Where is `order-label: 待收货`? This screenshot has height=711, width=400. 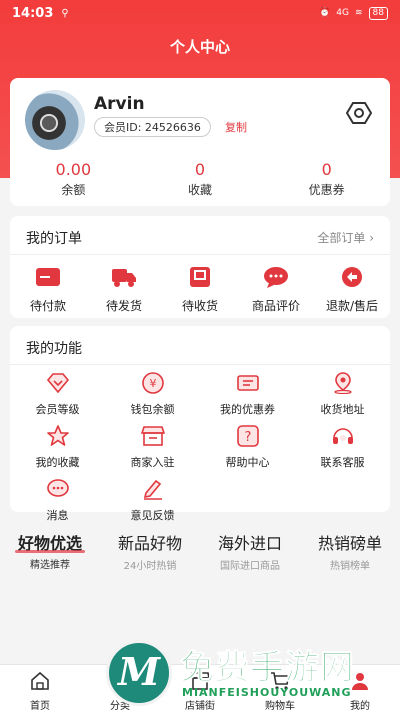 order-label: 待收货 is located at coordinates (199, 306).